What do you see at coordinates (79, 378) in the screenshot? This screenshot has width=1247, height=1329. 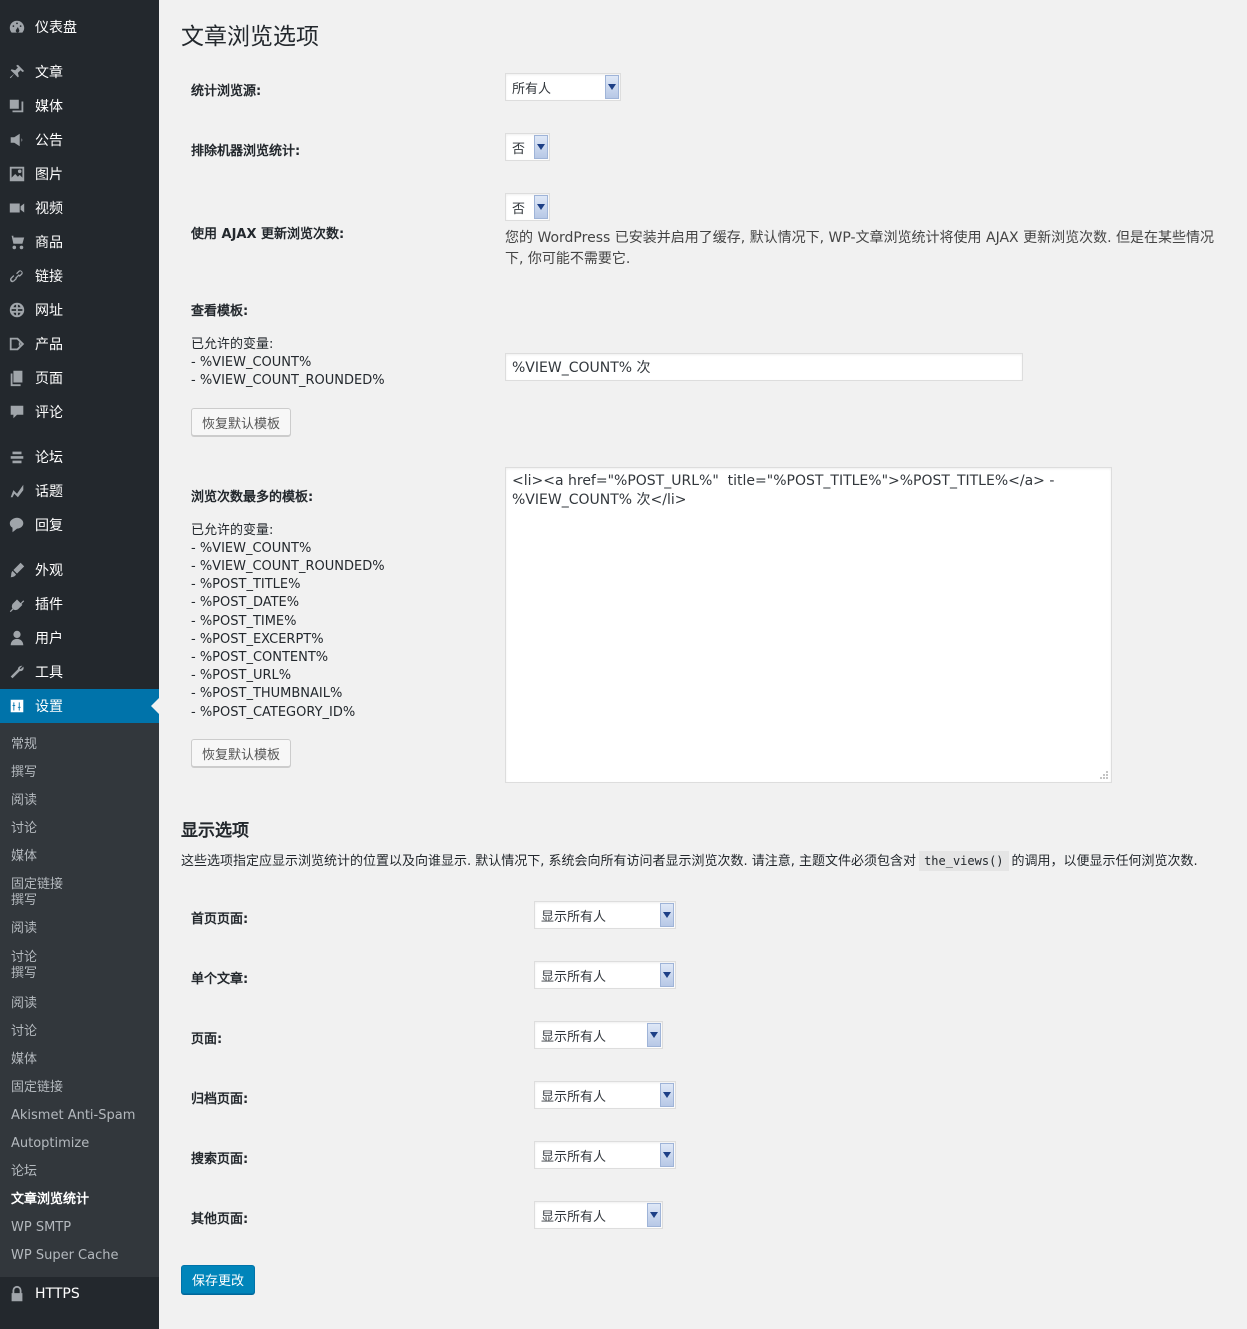 I see `menu-pages: 页面` at bounding box center [79, 378].